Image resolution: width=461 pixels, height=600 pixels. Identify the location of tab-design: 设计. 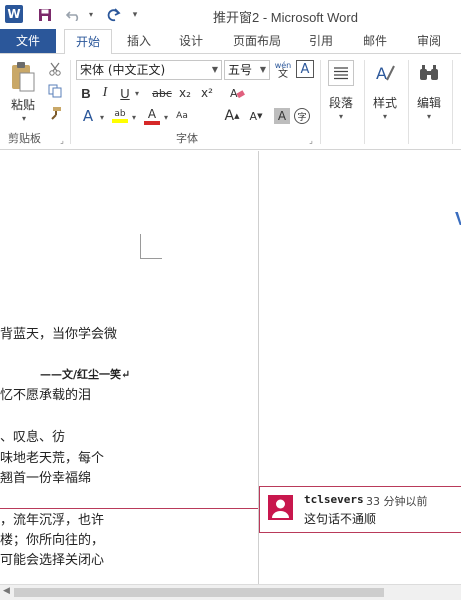
(191, 41).